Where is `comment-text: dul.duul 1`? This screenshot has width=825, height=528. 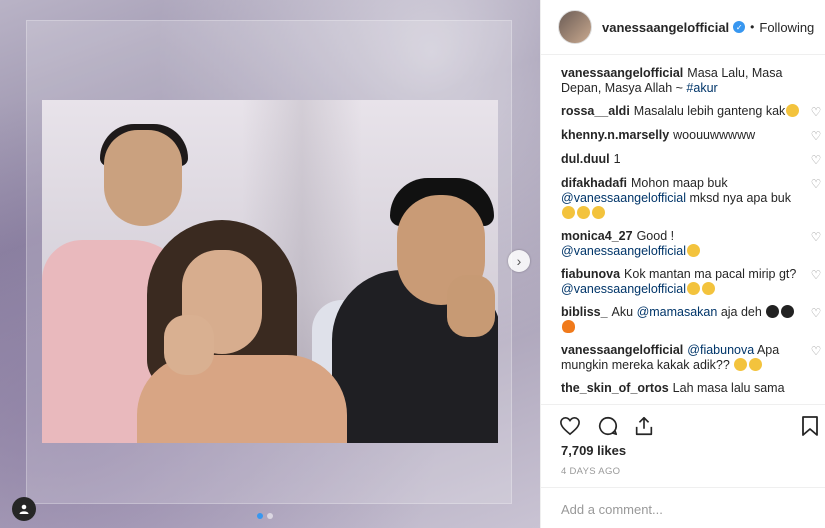 comment-text: dul.duul 1 is located at coordinates (685, 159).